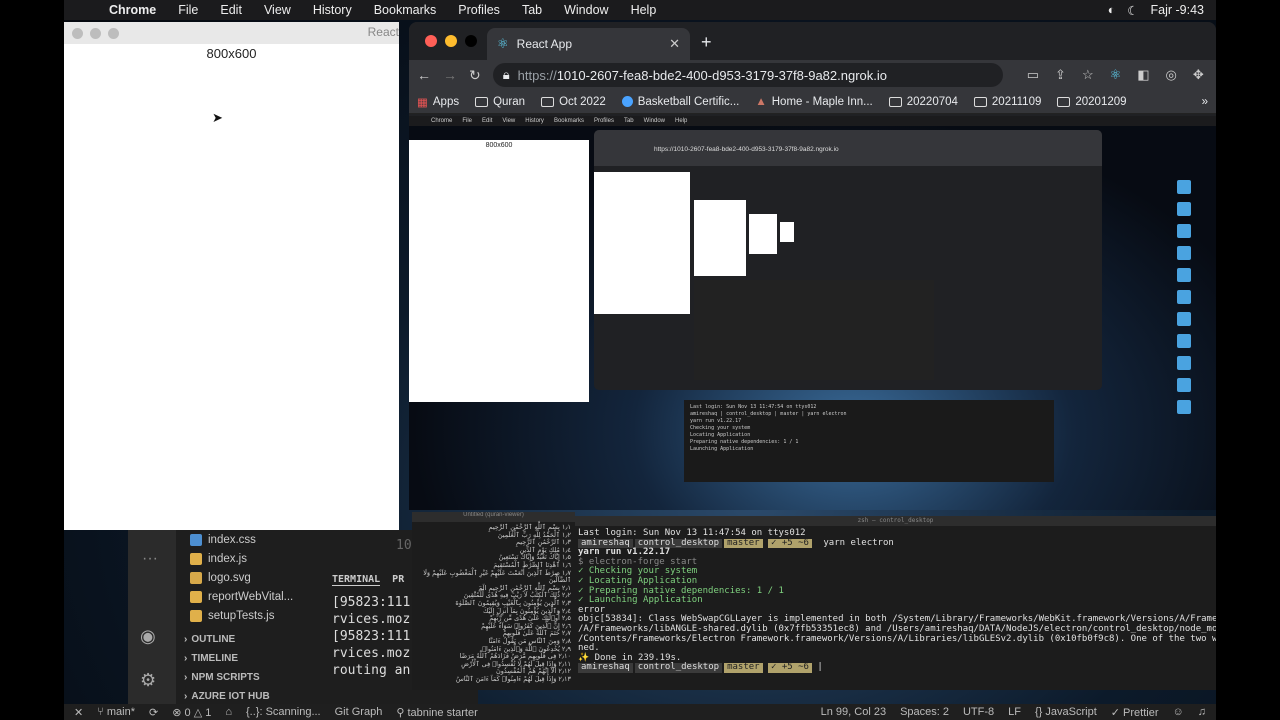  I want to click on bookmark-20211109: 20211109, so click(1007, 102).